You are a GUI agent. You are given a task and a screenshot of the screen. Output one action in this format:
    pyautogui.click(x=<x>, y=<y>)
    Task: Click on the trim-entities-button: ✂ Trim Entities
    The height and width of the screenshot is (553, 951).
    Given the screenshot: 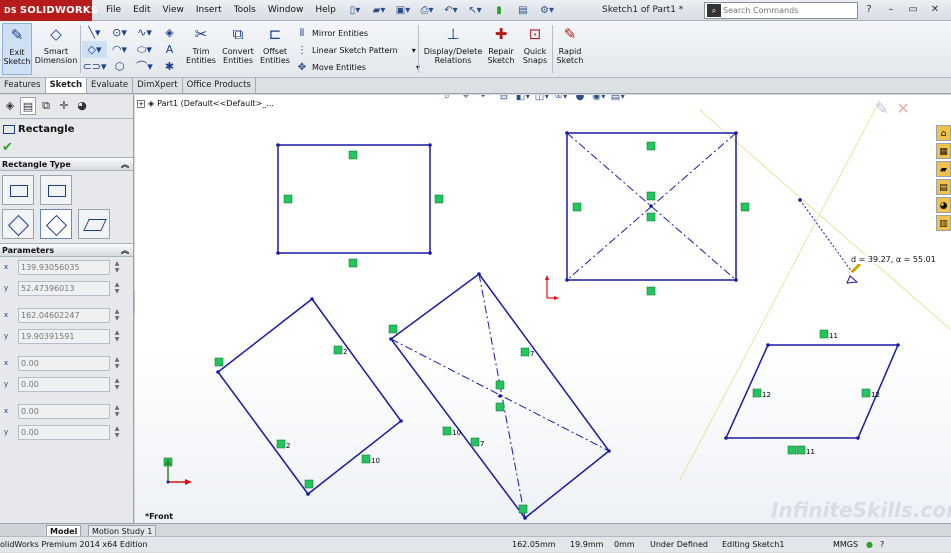 What is the action you would take?
    pyautogui.click(x=201, y=49)
    